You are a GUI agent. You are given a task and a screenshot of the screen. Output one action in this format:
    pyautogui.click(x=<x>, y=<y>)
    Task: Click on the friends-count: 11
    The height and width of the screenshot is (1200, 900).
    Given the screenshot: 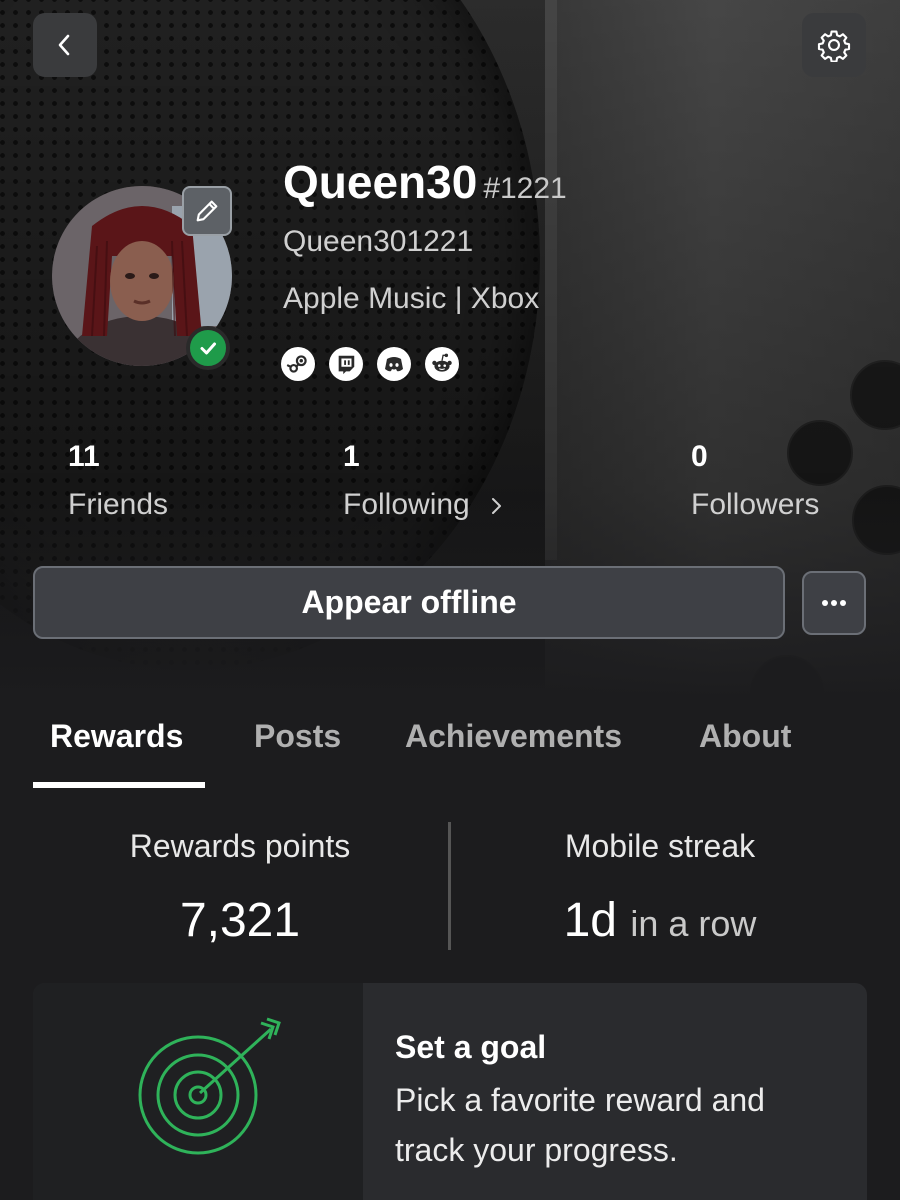 What is the action you would take?
    pyautogui.click(x=84, y=456)
    